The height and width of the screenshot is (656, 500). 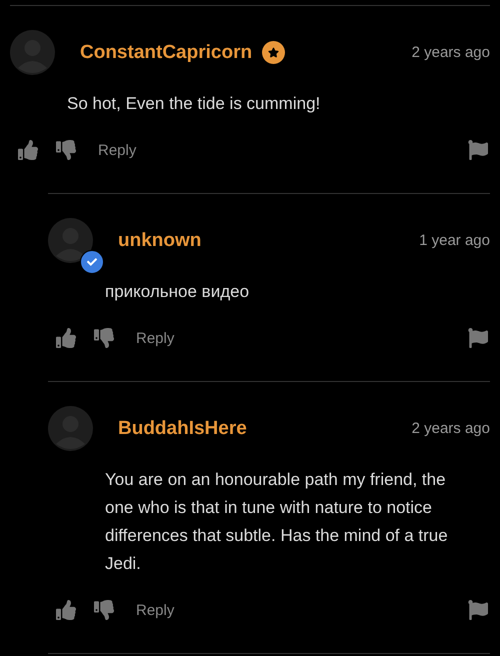 What do you see at coordinates (194, 104) in the screenshot?
I see `comment-text: So hot, Even the tide is cumming!` at bounding box center [194, 104].